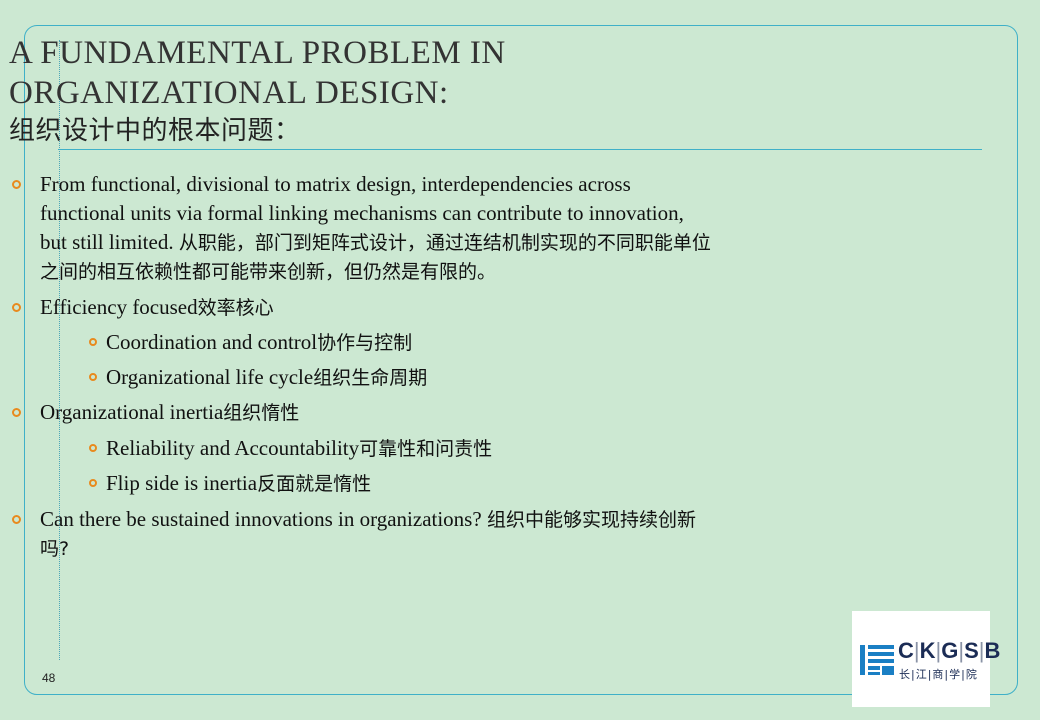  Describe the element at coordinates (927, 650) in the screenshot. I see `logo-letter-k: K` at that location.